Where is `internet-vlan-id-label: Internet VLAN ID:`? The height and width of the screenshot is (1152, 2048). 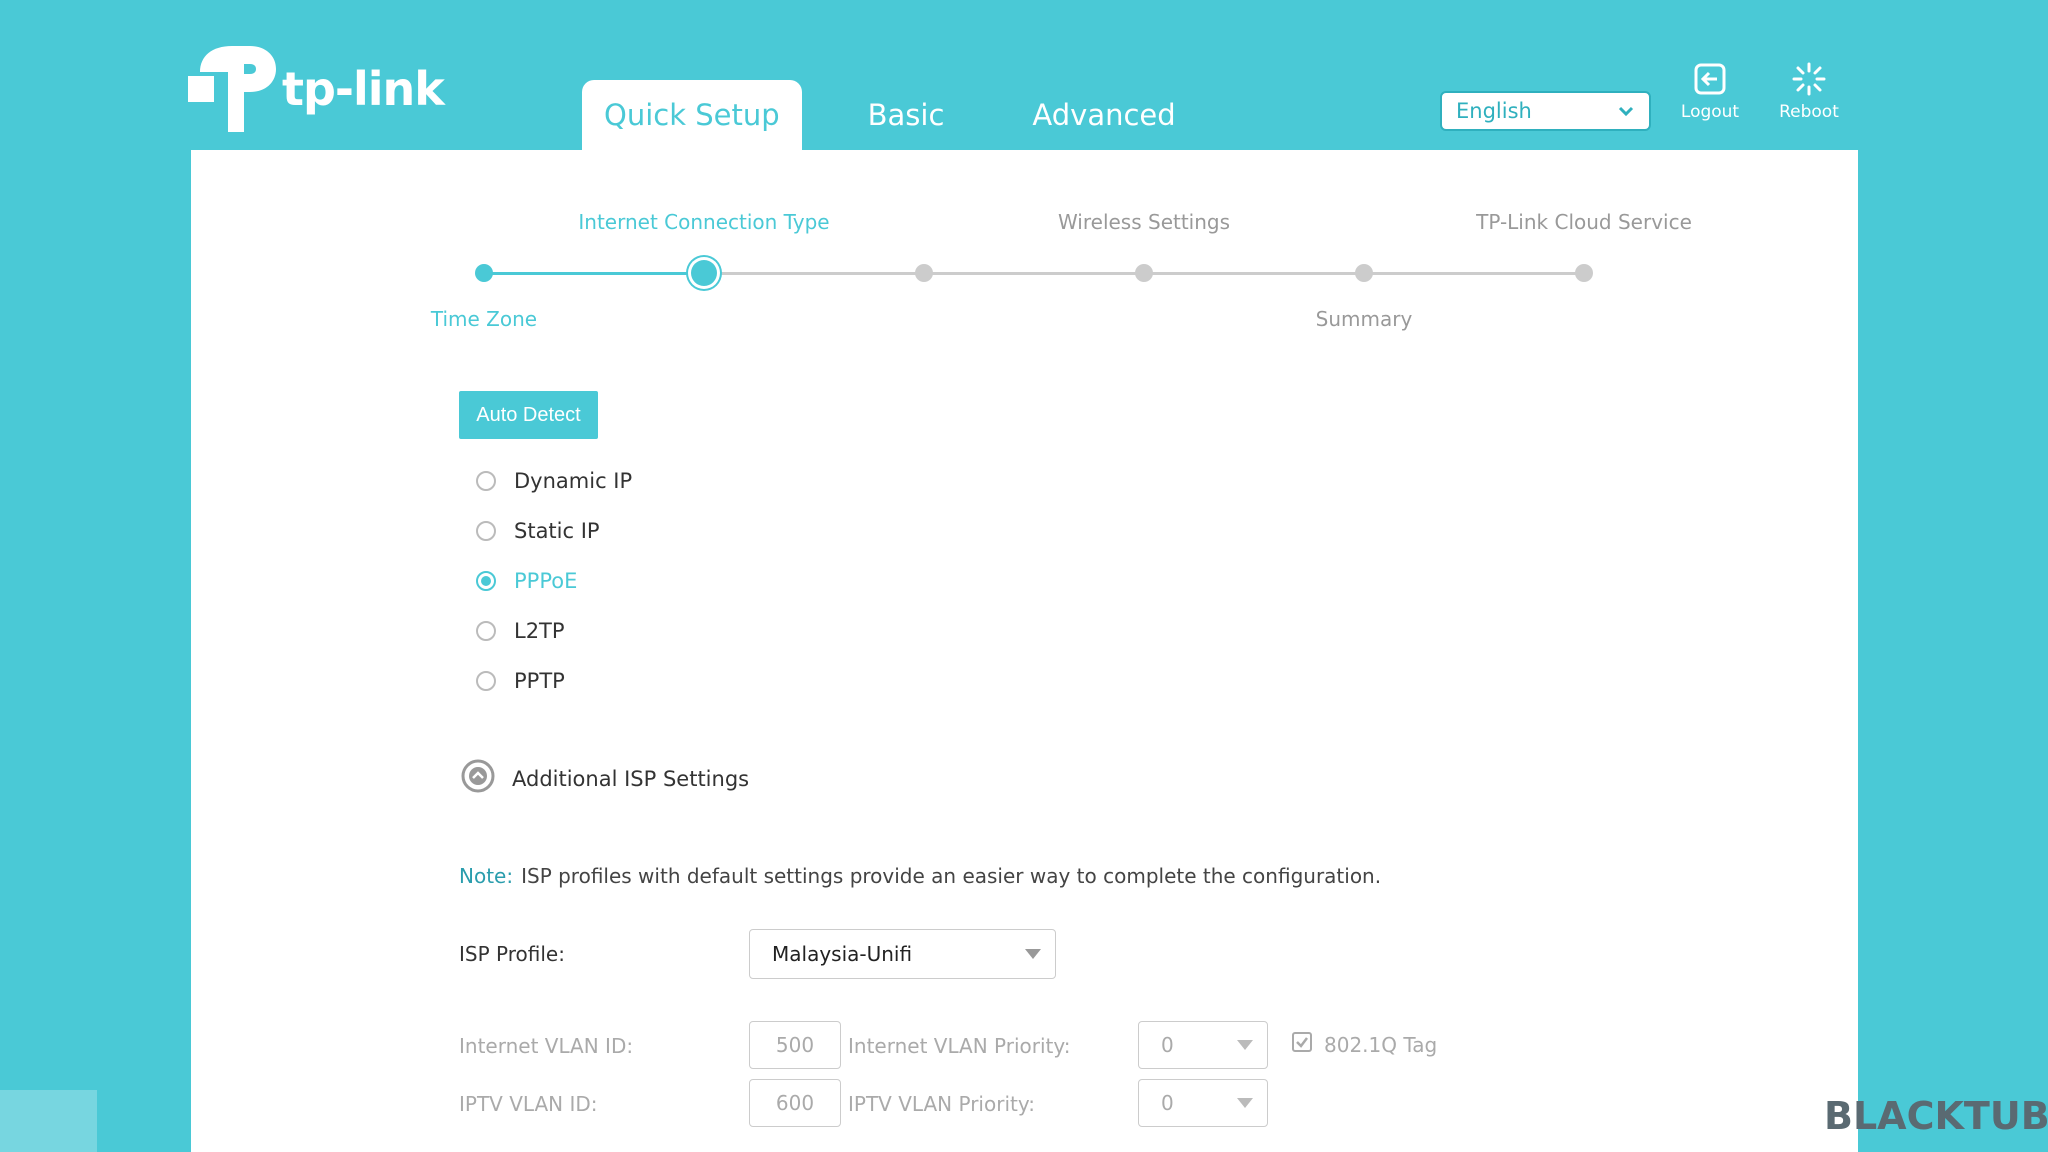 internet-vlan-id-label: Internet VLAN ID: is located at coordinates (546, 1046).